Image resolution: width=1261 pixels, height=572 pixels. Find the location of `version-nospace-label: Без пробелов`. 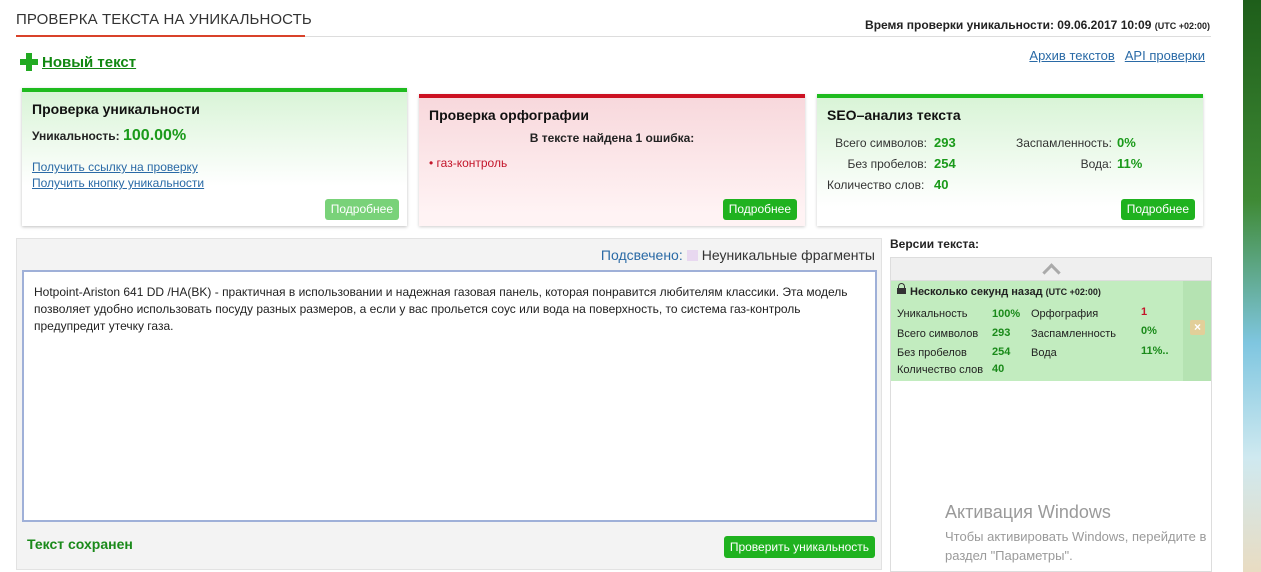

version-nospace-label: Без пробелов is located at coordinates (932, 353).